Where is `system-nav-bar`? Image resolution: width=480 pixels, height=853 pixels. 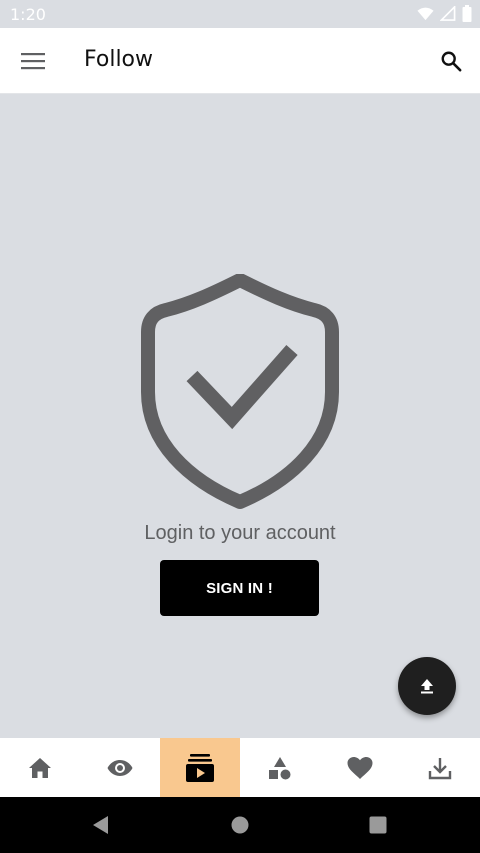 system-nav-bar is located at coordinates (240, 825).